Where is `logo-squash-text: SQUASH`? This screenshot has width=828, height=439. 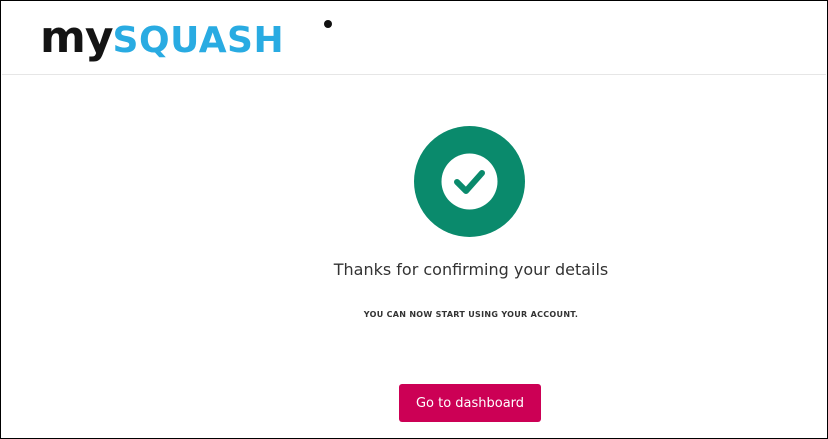
logo-squash-text: SQUASH is located at coordinates (198, 40).